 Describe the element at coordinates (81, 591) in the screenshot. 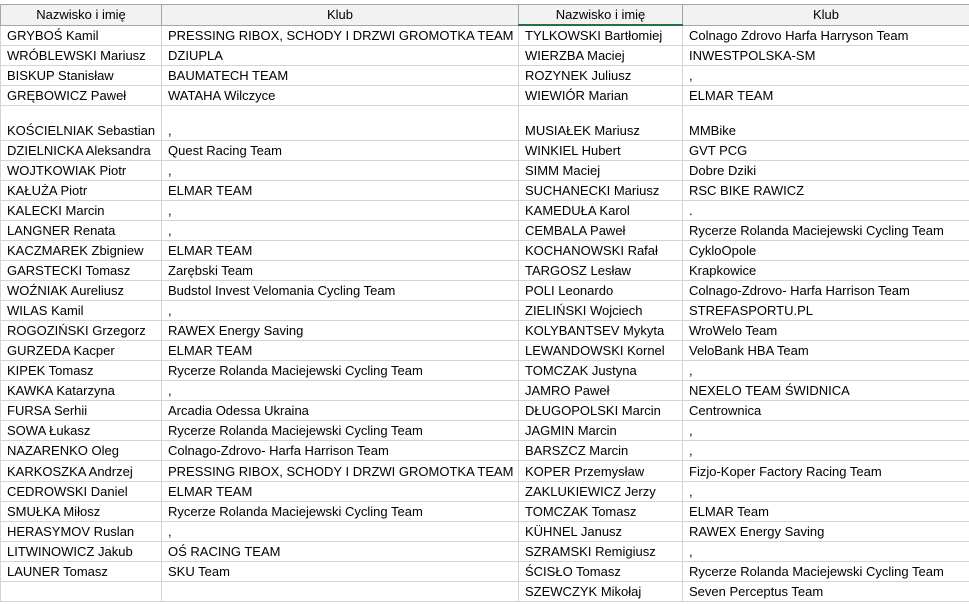

I see `name-cell-left` at that location.